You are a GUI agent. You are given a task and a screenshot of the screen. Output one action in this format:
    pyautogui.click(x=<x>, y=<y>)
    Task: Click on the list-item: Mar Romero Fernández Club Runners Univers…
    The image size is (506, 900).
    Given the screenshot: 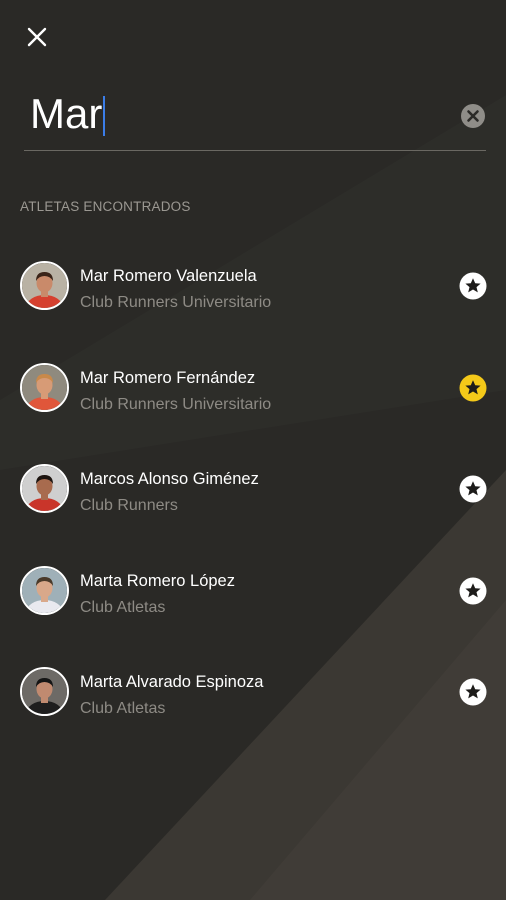 What is the action you would take?
    pyautogui.click(x=253, y=388)
    